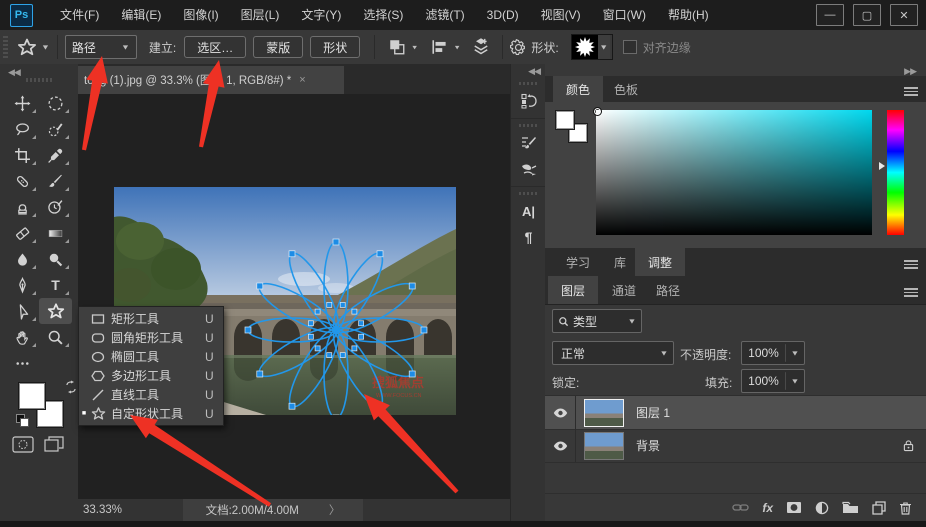 Image resolution: width=926 pixels, height=527 pixels. I want to click on status-chevron-icon: 〉, so click(335, 510).